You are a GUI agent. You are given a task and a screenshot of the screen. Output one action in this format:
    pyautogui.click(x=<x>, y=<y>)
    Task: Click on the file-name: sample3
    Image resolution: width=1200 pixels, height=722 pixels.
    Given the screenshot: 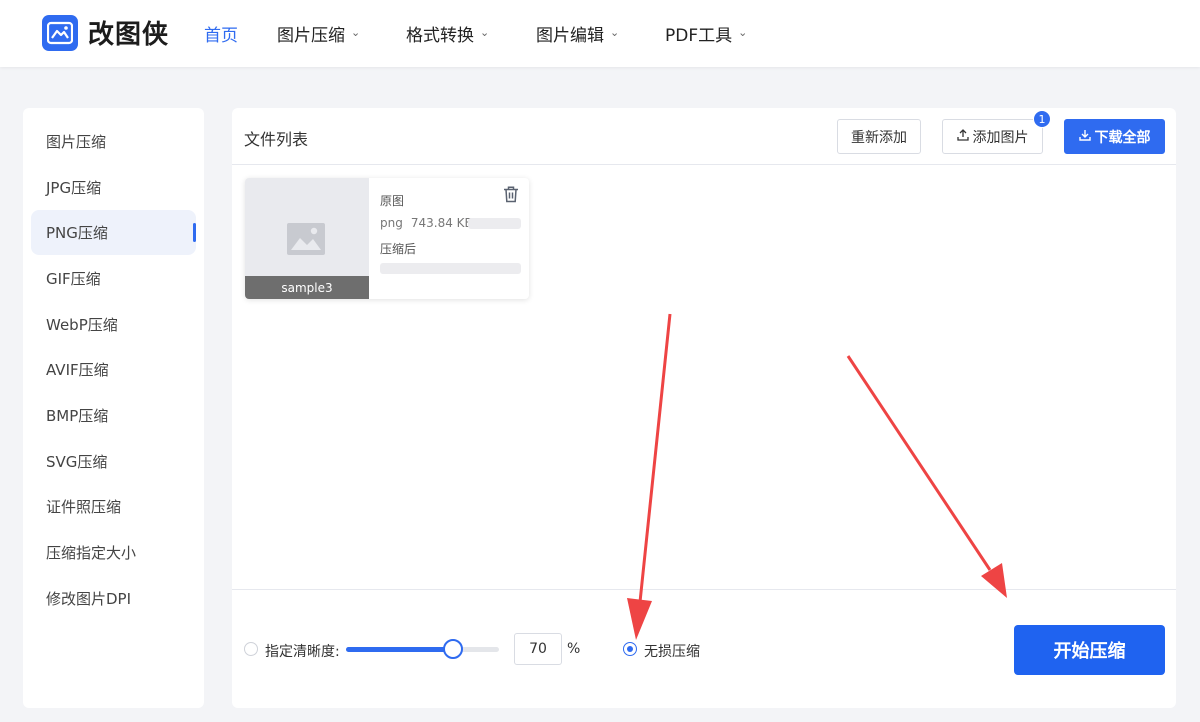 What is the action you would take?
    pyautogui.click(x=307, y=287)
    